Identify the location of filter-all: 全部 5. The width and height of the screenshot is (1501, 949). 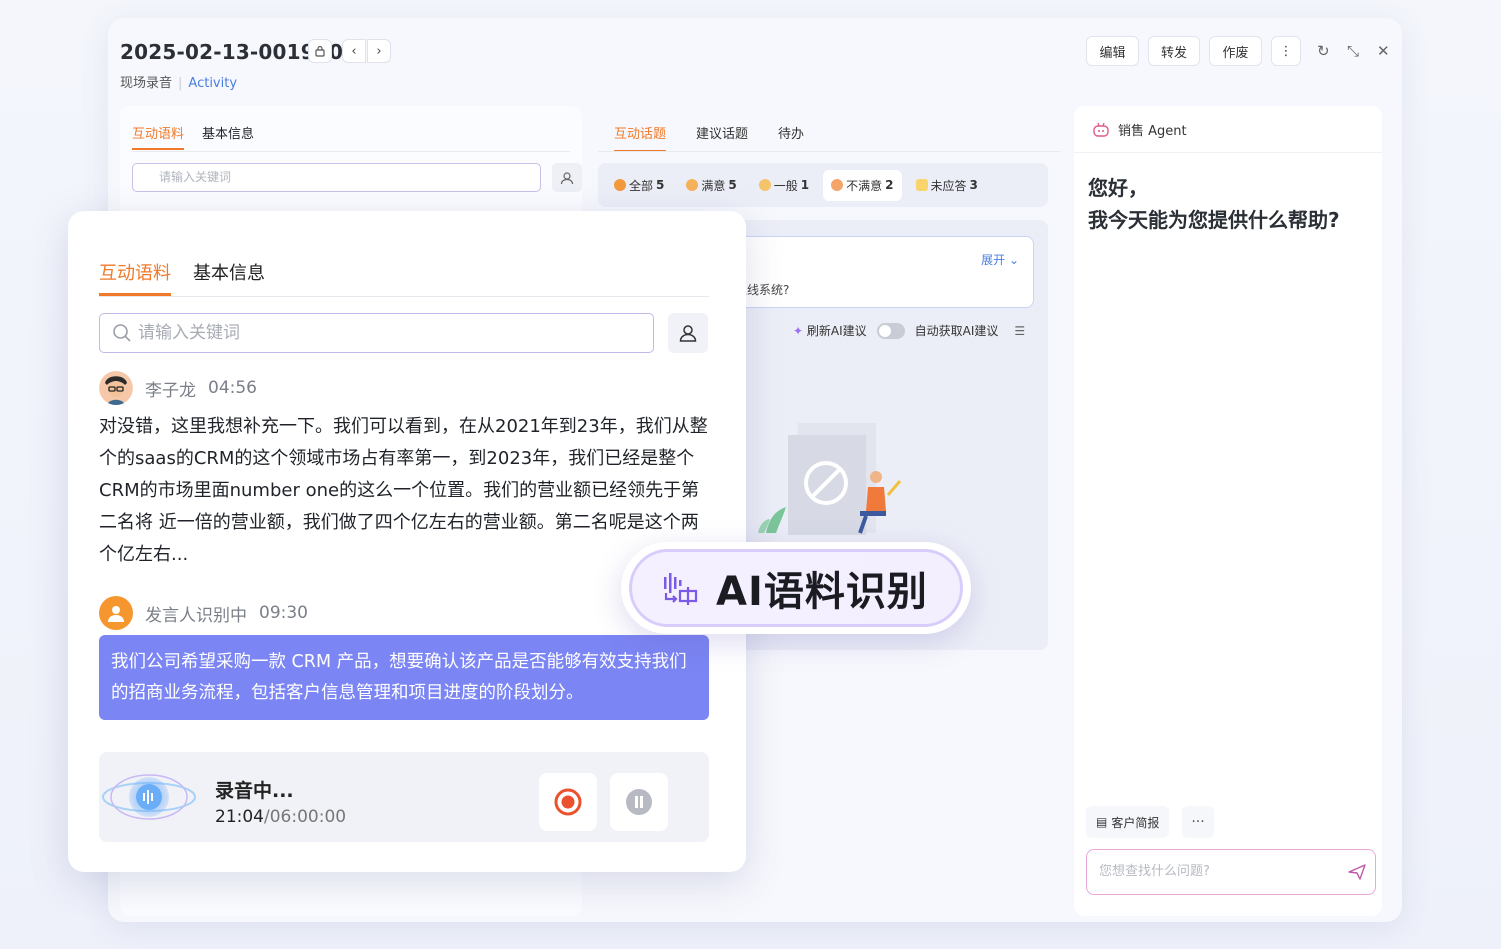
(639, 185).